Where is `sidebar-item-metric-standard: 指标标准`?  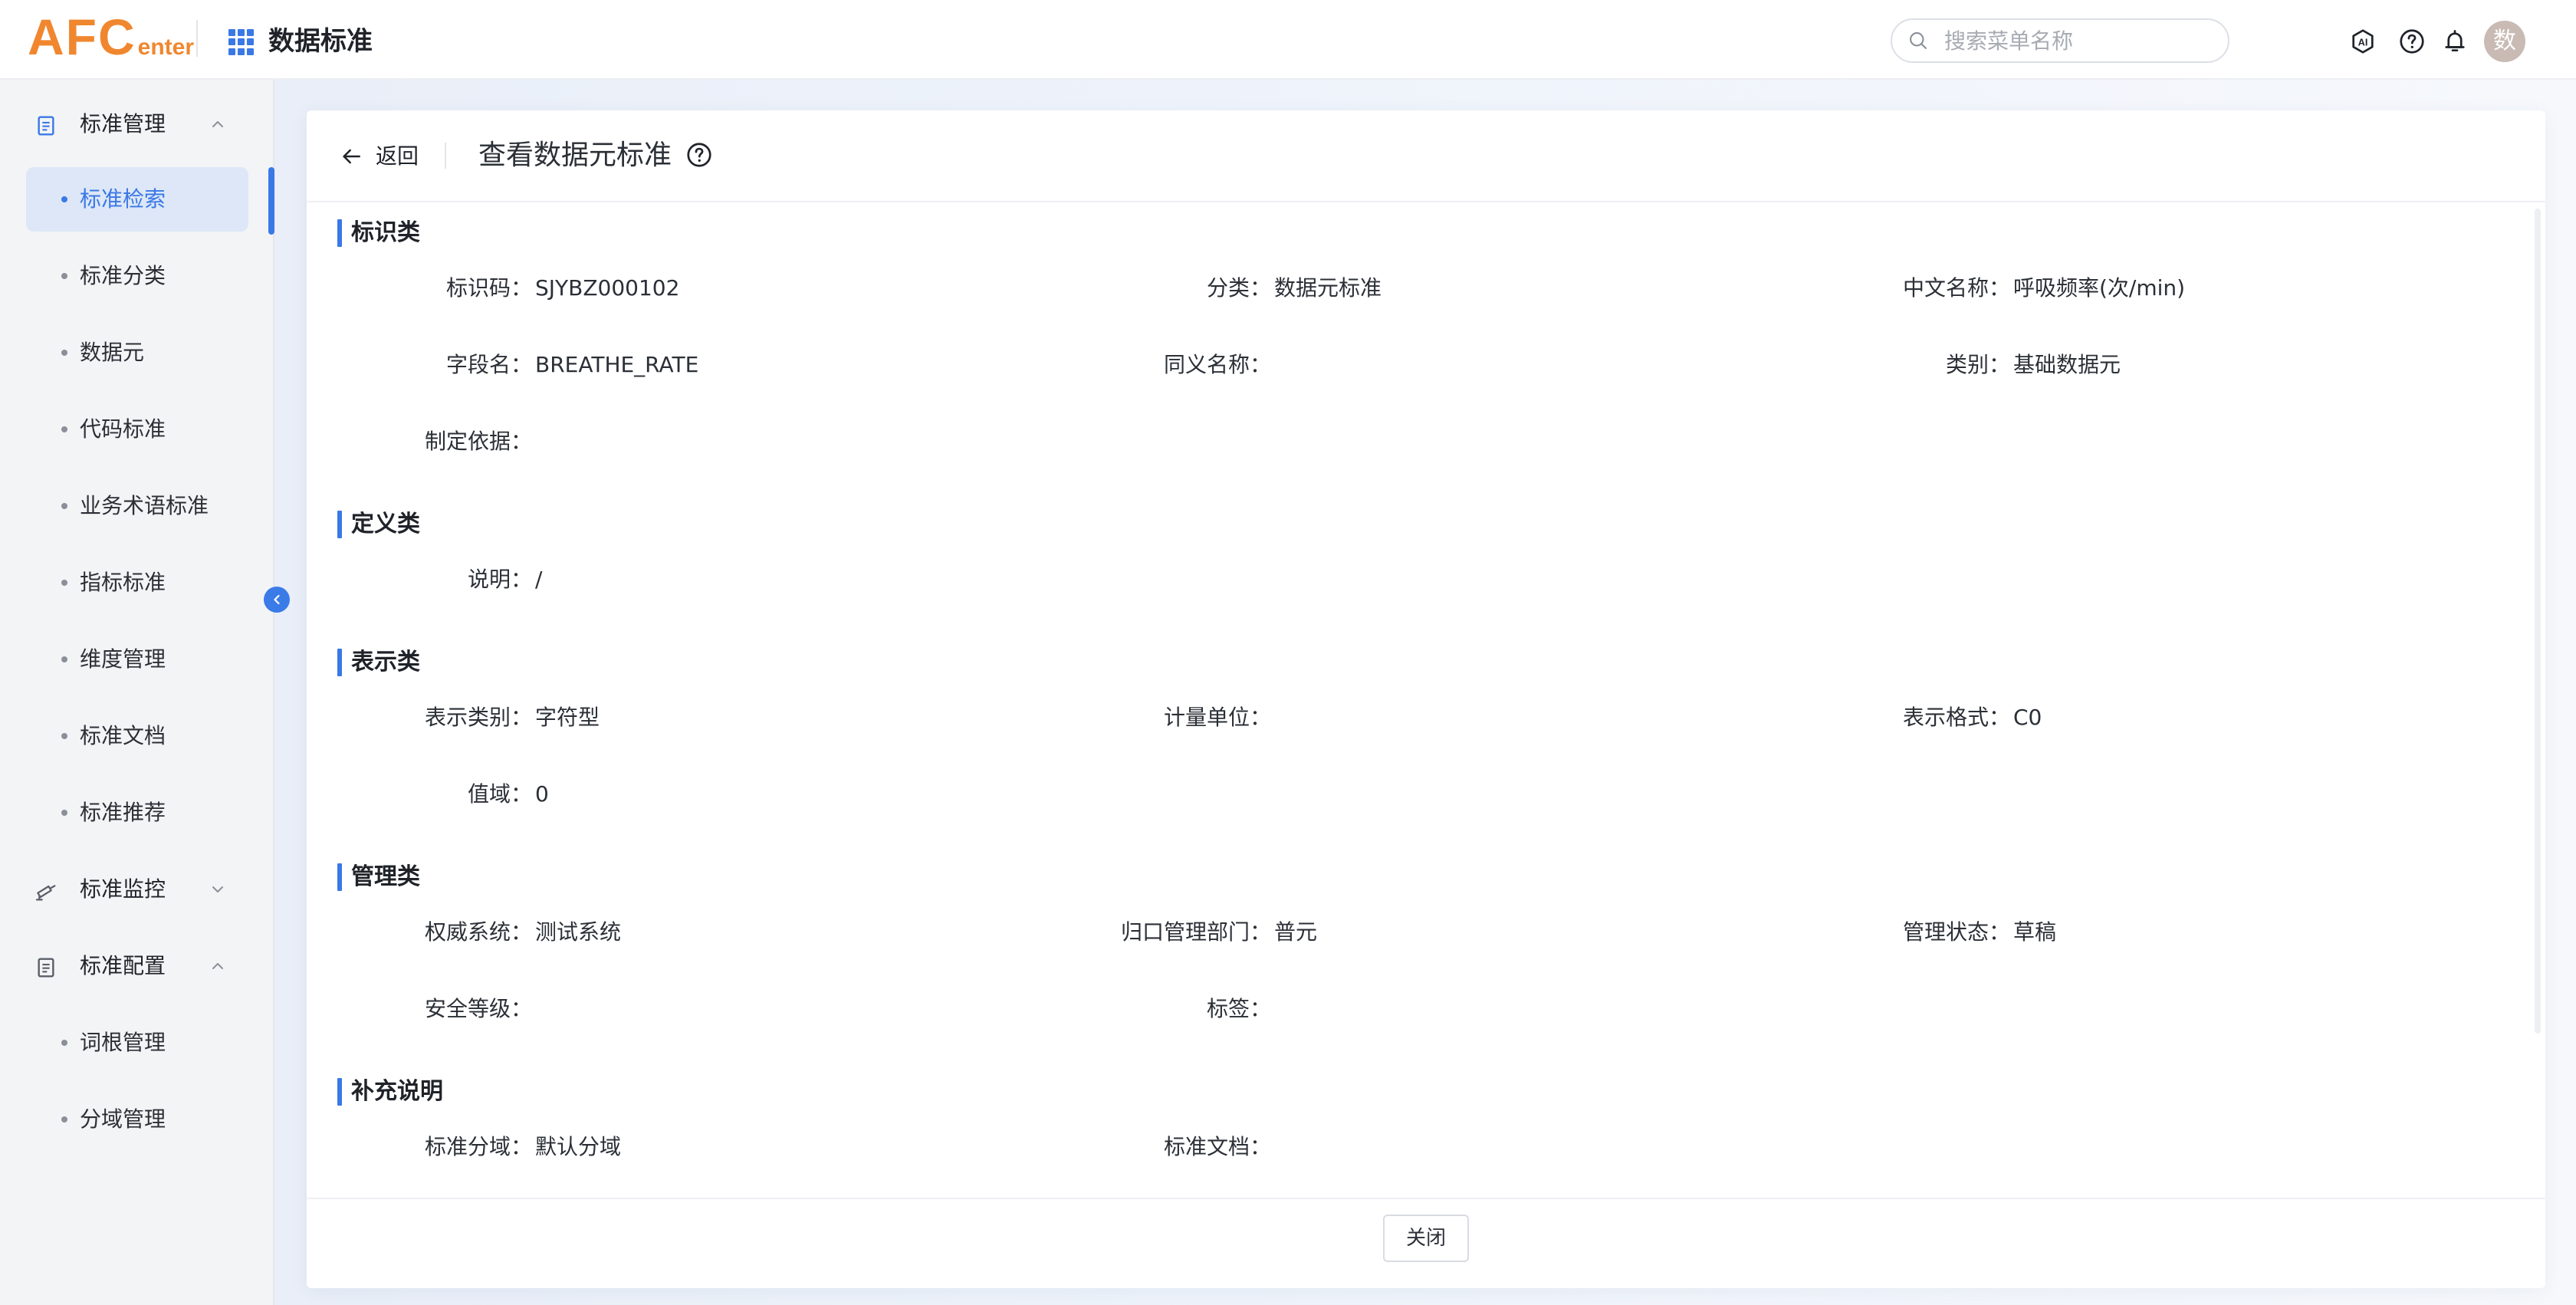 sidebar-item-metric-standard: 指标标准 is located at coordinates (137, 583).